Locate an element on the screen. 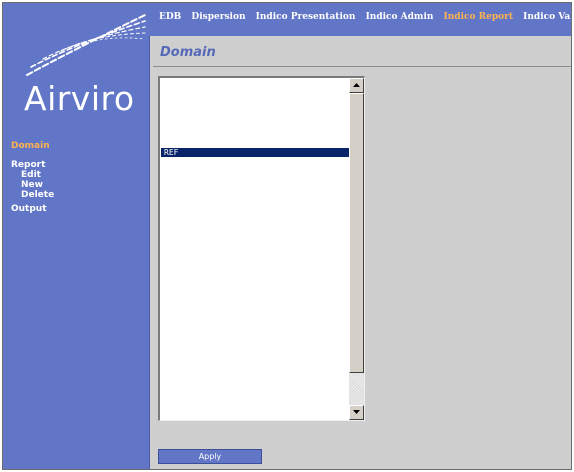 The image size is (574, 472). side-nav: Domain Report Edit New Delete Output is located at coordinates (32, 177).